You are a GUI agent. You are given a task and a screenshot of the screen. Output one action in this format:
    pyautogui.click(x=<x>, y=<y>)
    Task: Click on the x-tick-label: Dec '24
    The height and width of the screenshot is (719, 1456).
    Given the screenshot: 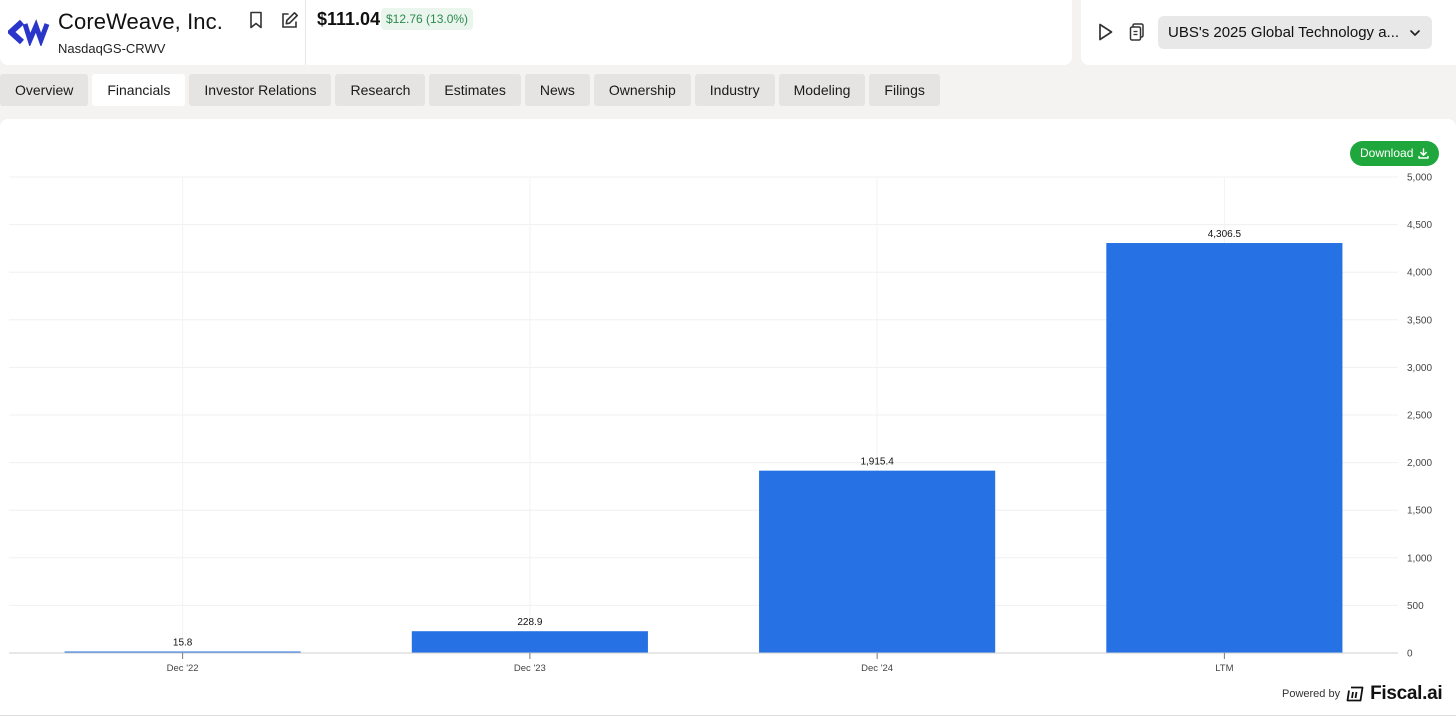 What is the action you would take?
    pyautogui.click(x=877, y=668)
    